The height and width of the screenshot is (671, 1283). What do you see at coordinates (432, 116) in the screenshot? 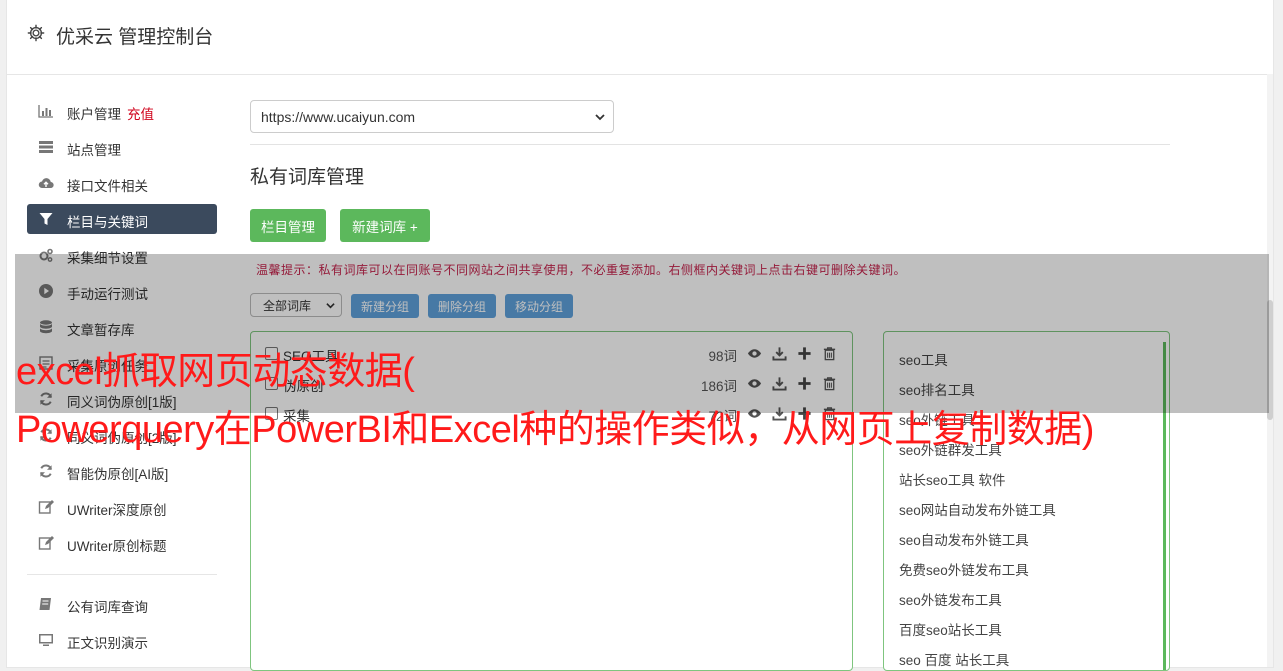
I see `site-select: https://www.ucaiyun.com` at bounding box center [432, 116].